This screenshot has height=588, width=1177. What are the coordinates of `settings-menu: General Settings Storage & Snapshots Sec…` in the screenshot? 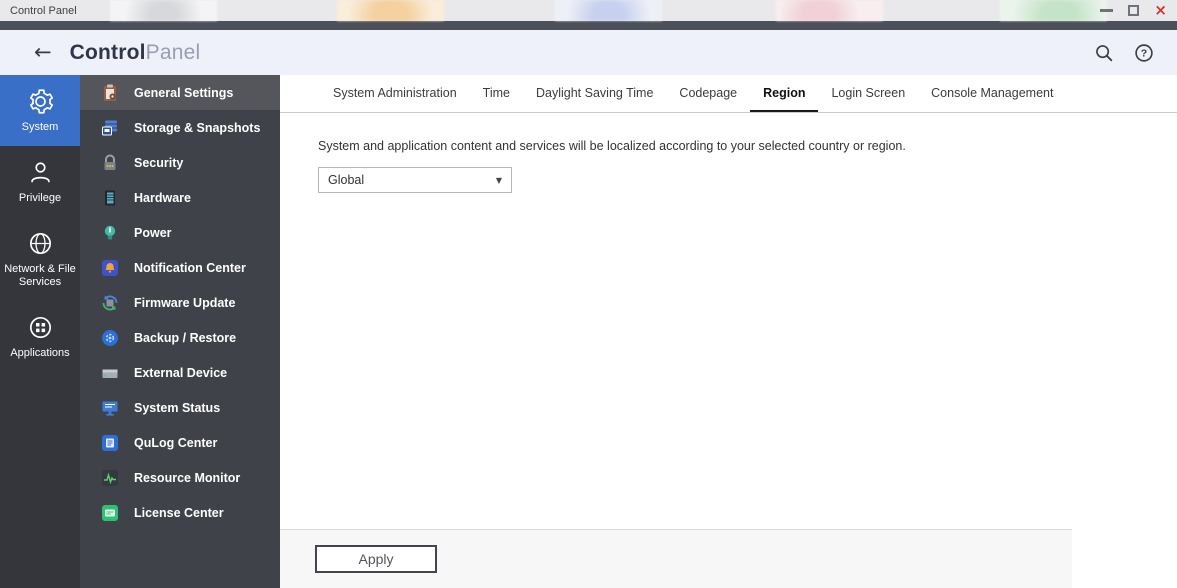 It's located at (180, 331).